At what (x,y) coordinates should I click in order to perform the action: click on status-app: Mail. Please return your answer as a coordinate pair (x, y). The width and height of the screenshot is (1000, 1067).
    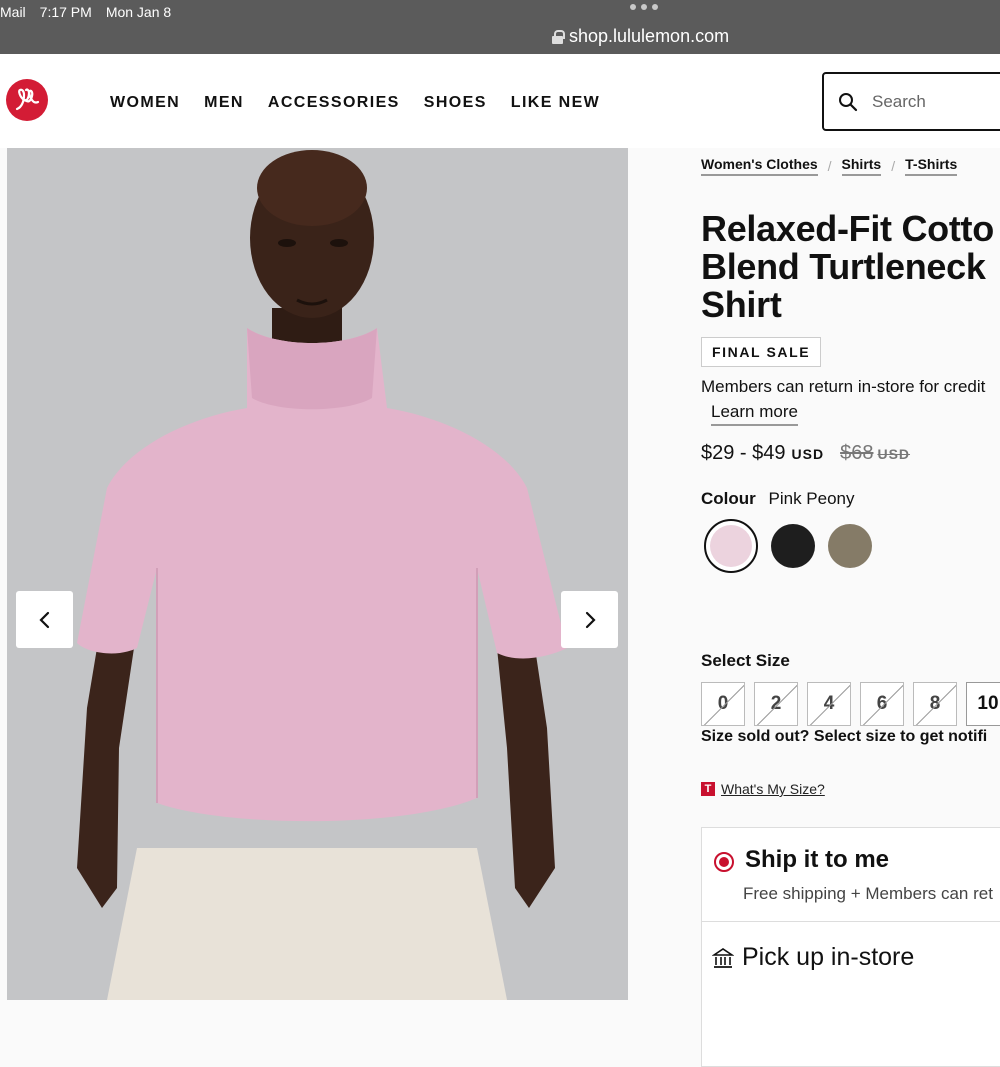
    Looking at the image, I should click on (13, 12).